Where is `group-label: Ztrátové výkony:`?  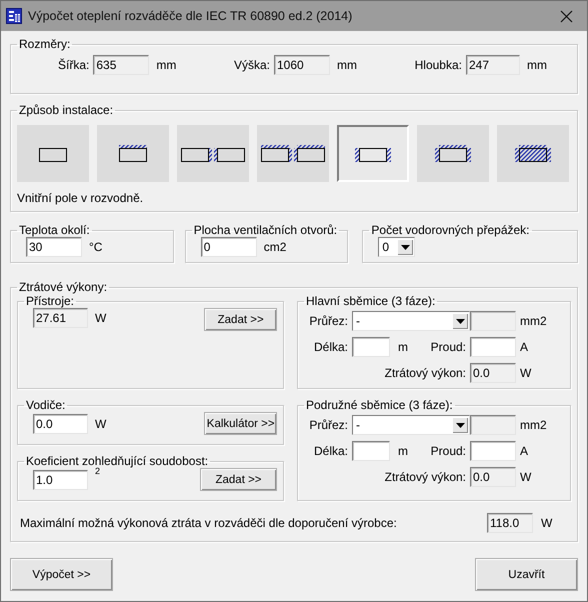 group-label: Ztrátové výkony: is located at coordinates (63, 287).